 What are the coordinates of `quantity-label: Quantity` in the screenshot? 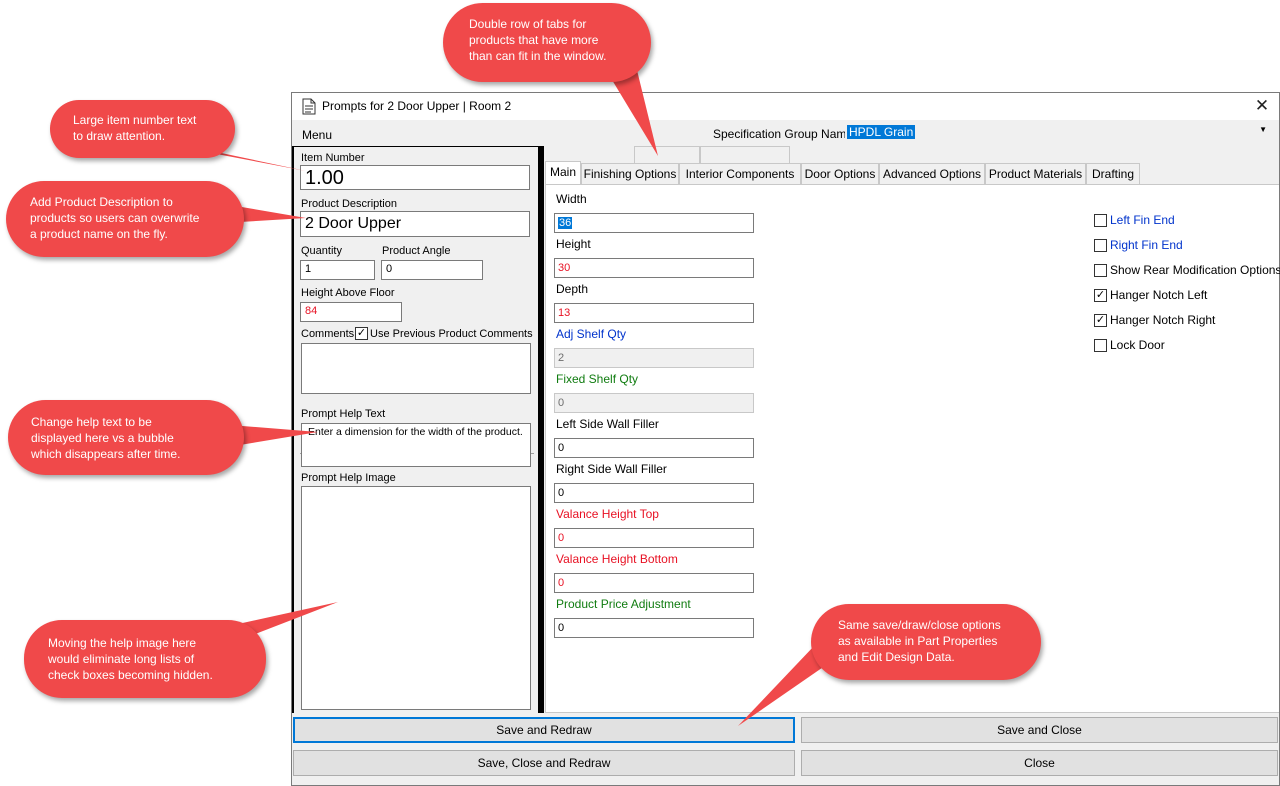 It's located at (321, 251).